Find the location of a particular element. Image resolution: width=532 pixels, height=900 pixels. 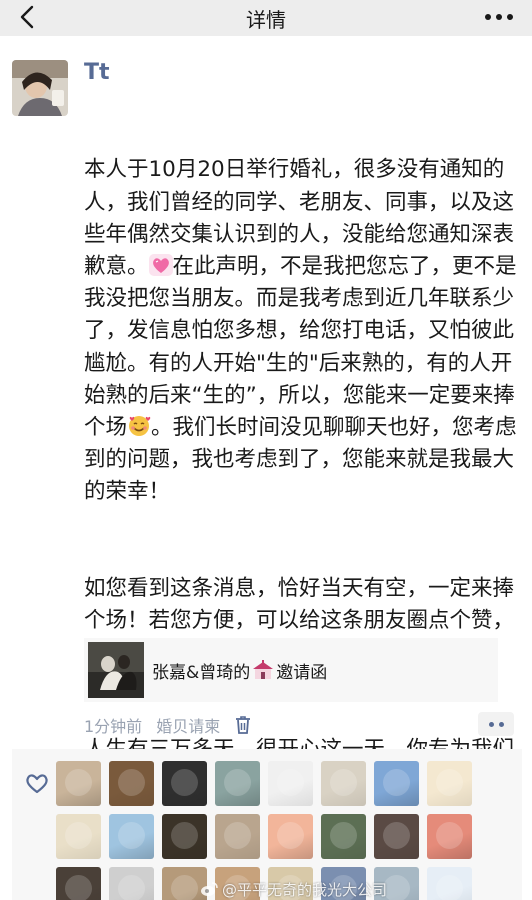

invitation-link-card: 张嘉&曾琦的 邀请函 is located at coordinates (291, 670).